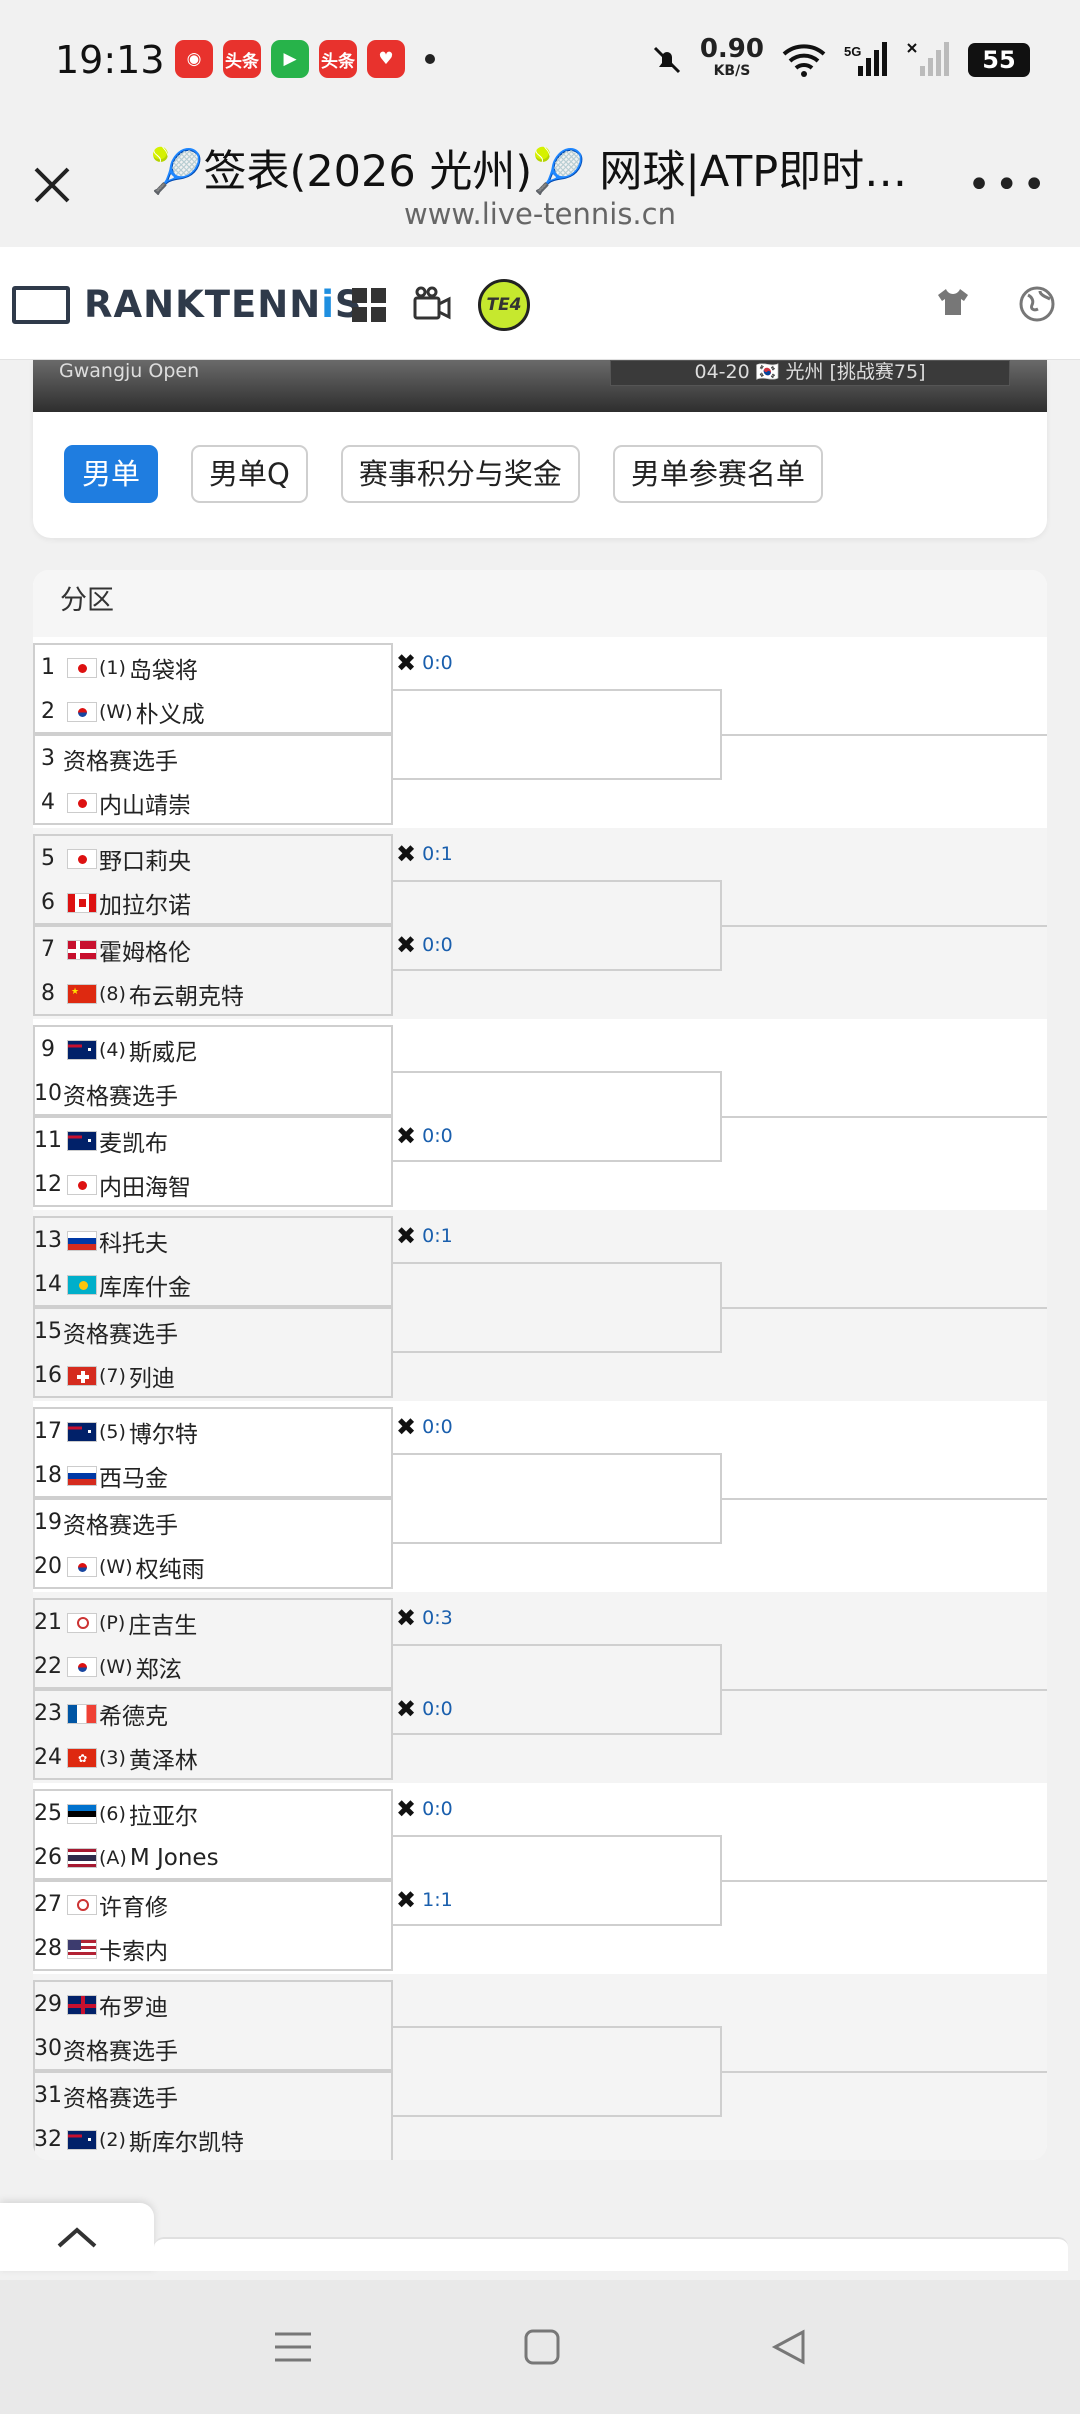  What do you see at coordinates (111, 474) in the screenshot?
I see `tab-mens-singles: 男单` at bounding box center [111, 474].